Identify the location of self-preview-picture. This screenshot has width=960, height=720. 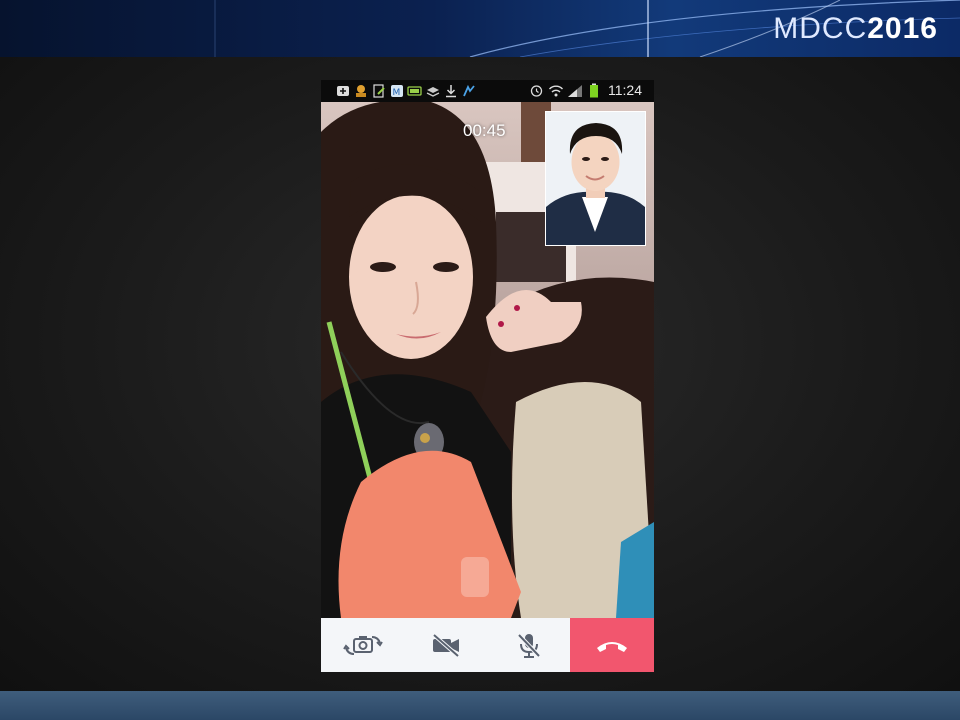
(595, 178).